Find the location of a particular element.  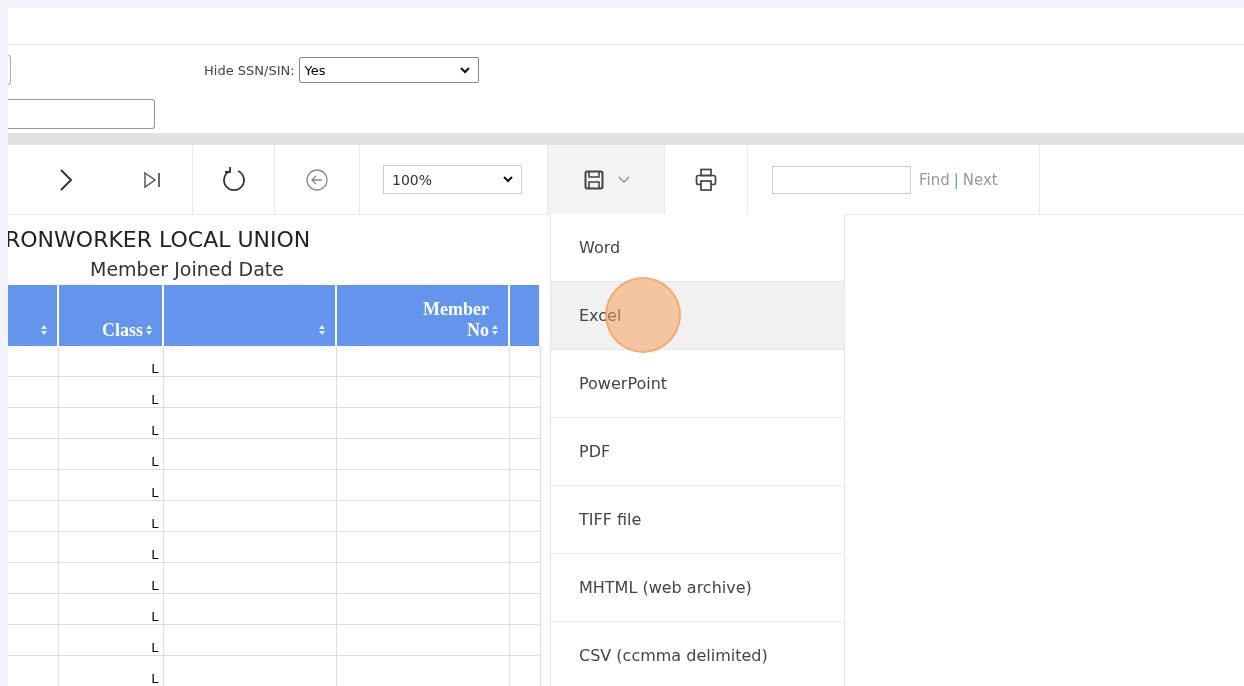

refresh-icon is located at coordinates (233, 179).